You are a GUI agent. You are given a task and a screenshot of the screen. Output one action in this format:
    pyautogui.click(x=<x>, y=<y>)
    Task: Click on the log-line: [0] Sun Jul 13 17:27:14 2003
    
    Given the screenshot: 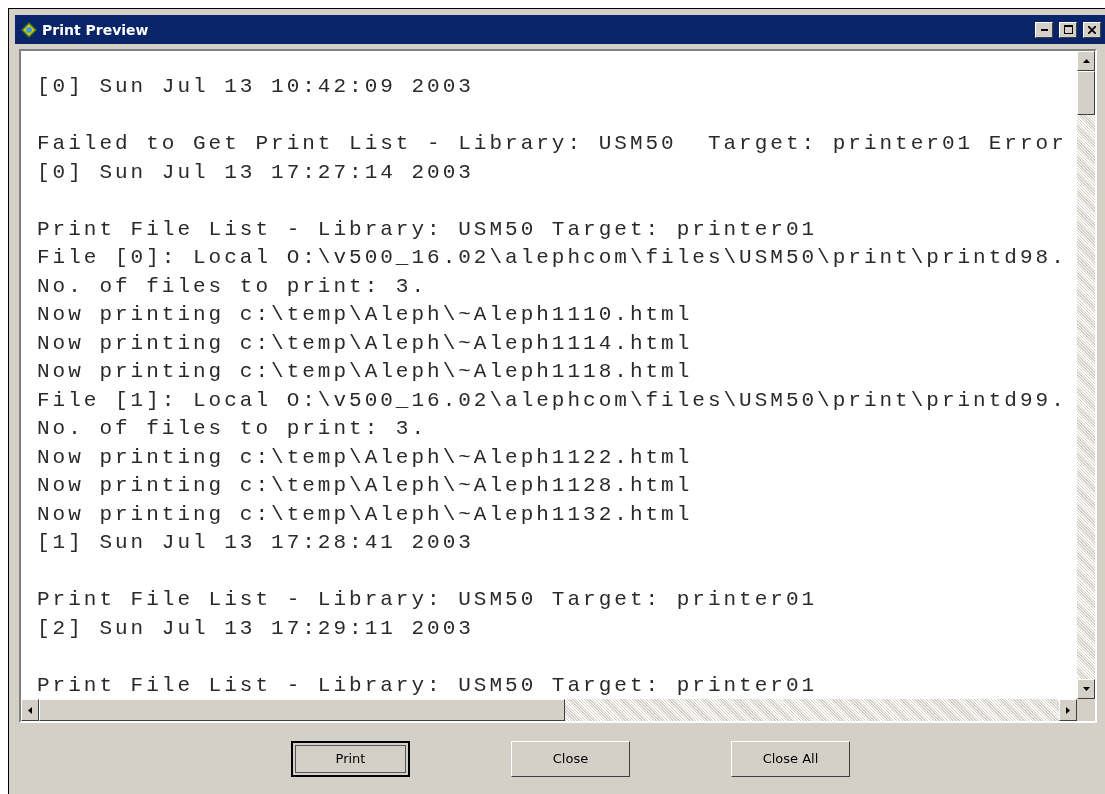 What is the action you would take?
    pyautogui.click(x=255, y=172)
    